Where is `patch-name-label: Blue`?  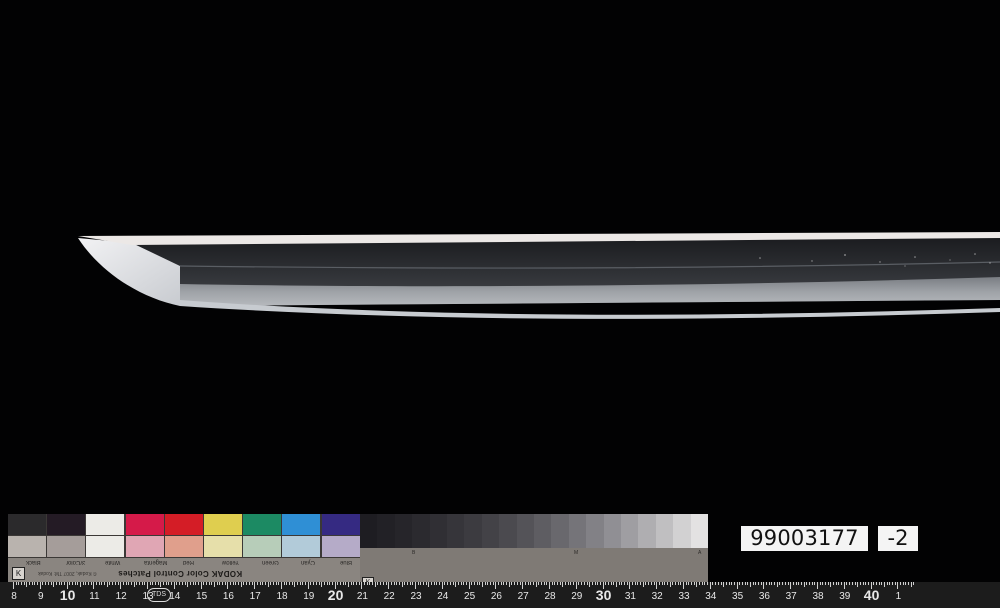
patch-name-label: Blue is located at coordinates (346, 562).